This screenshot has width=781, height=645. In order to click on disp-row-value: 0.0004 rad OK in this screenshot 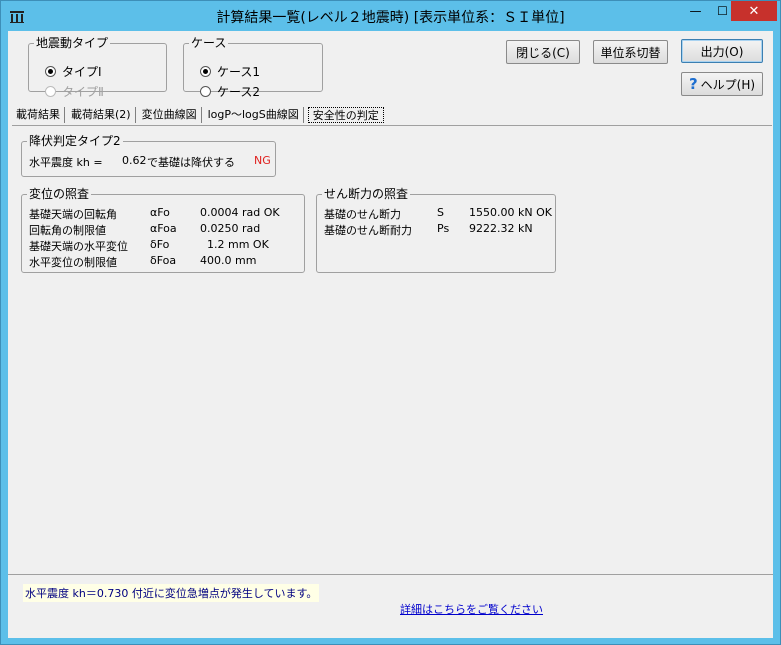, I will do `click(240, 212)`.